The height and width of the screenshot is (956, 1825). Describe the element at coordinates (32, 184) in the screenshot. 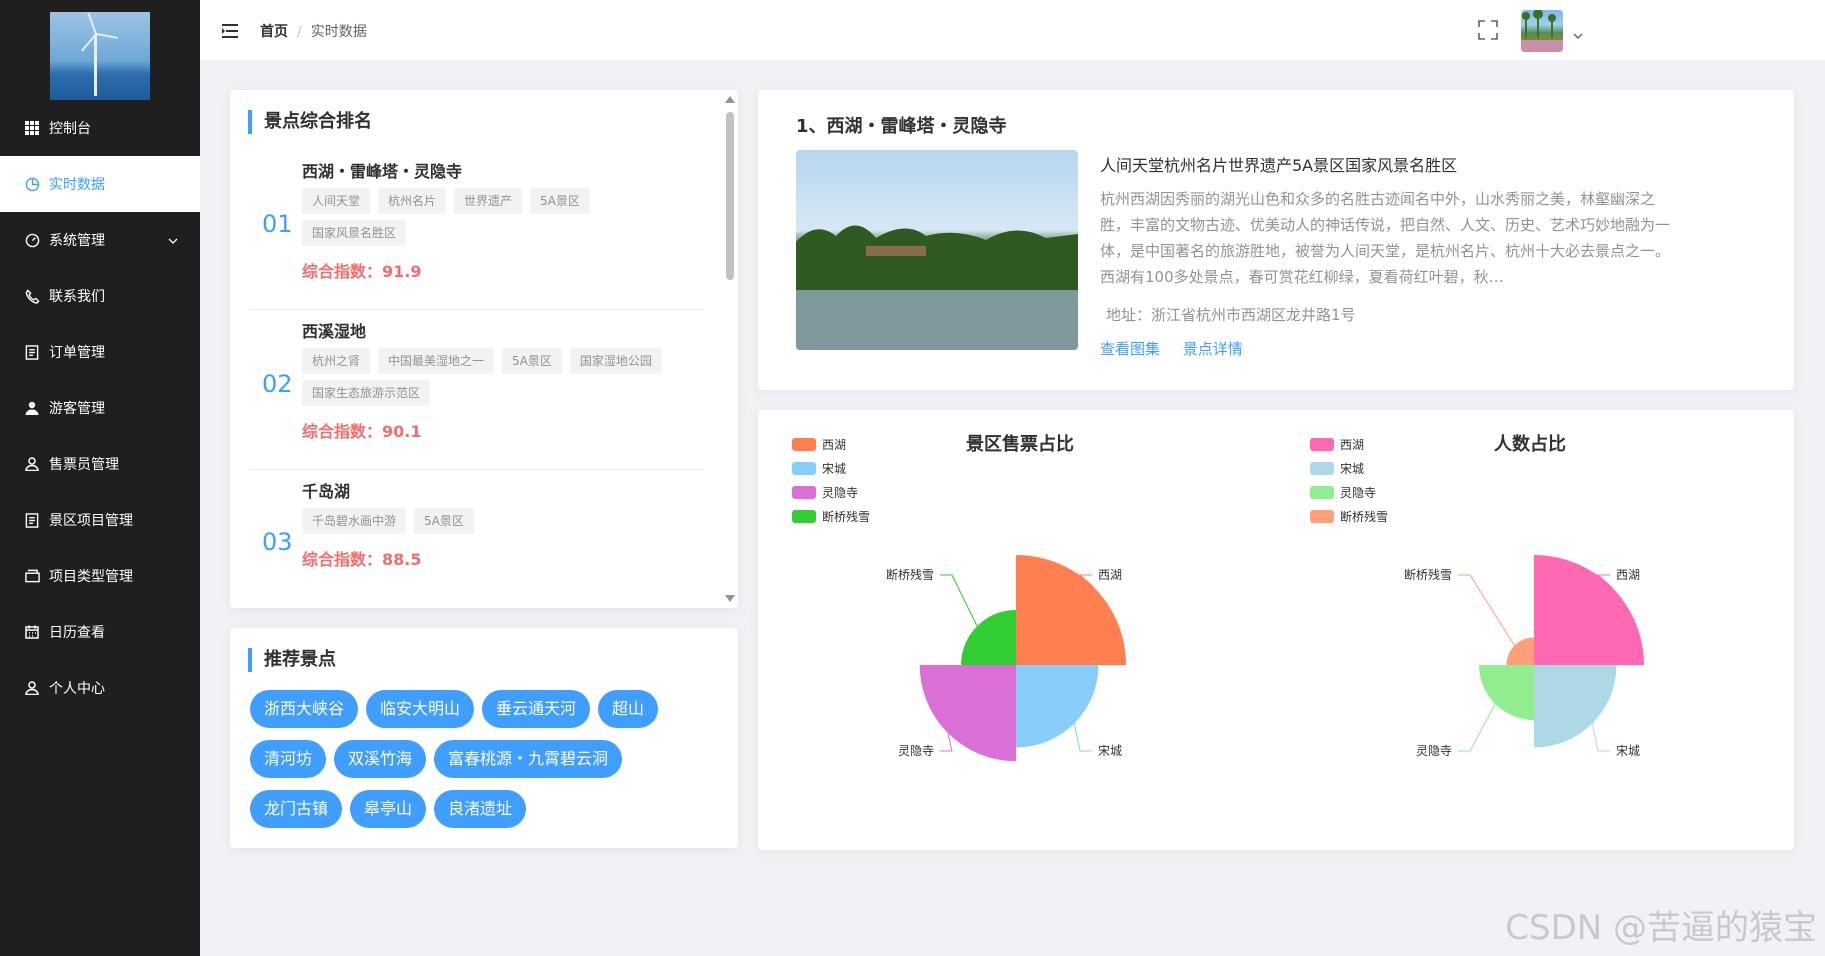

I see `pie-icon` at that location.